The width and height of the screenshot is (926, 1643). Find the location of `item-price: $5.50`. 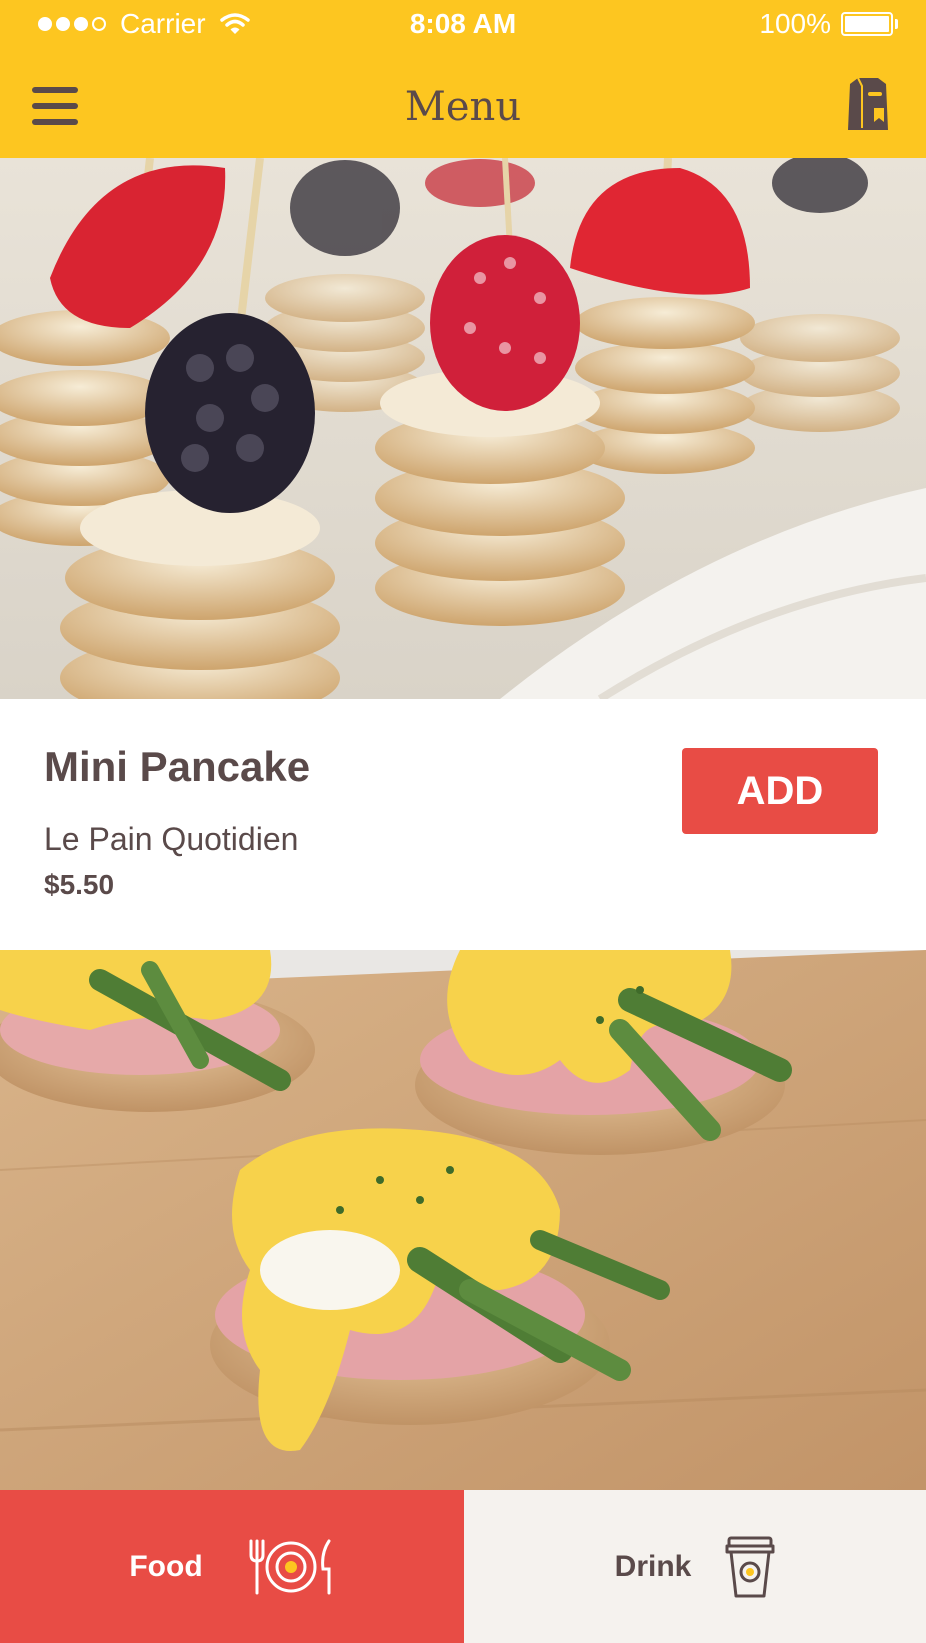

item-price: $5.50 is located at coordinates (79, 884).